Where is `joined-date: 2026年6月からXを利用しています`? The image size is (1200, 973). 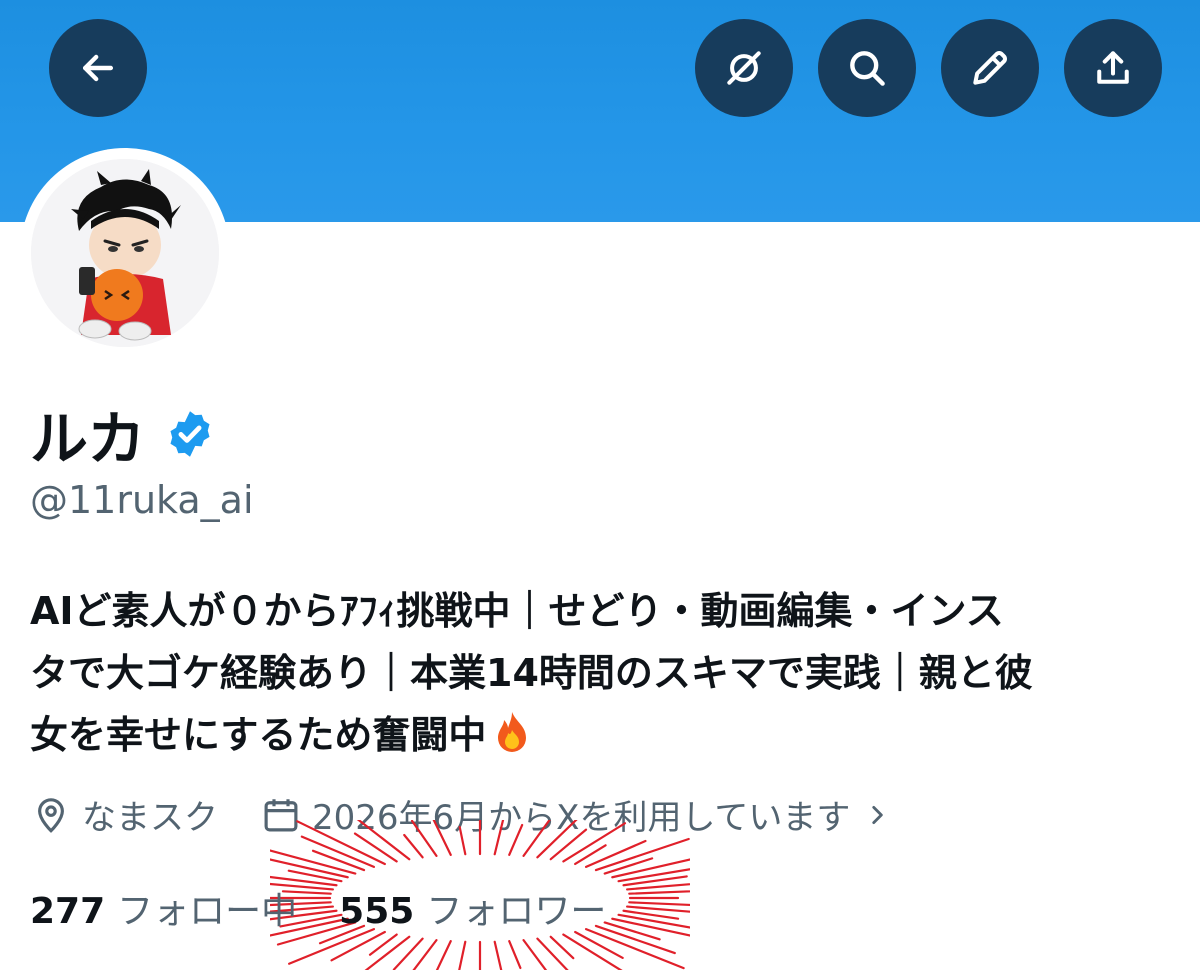
joined-date: 2026年6月からXを利用しています is located at coordinates (580, 814).